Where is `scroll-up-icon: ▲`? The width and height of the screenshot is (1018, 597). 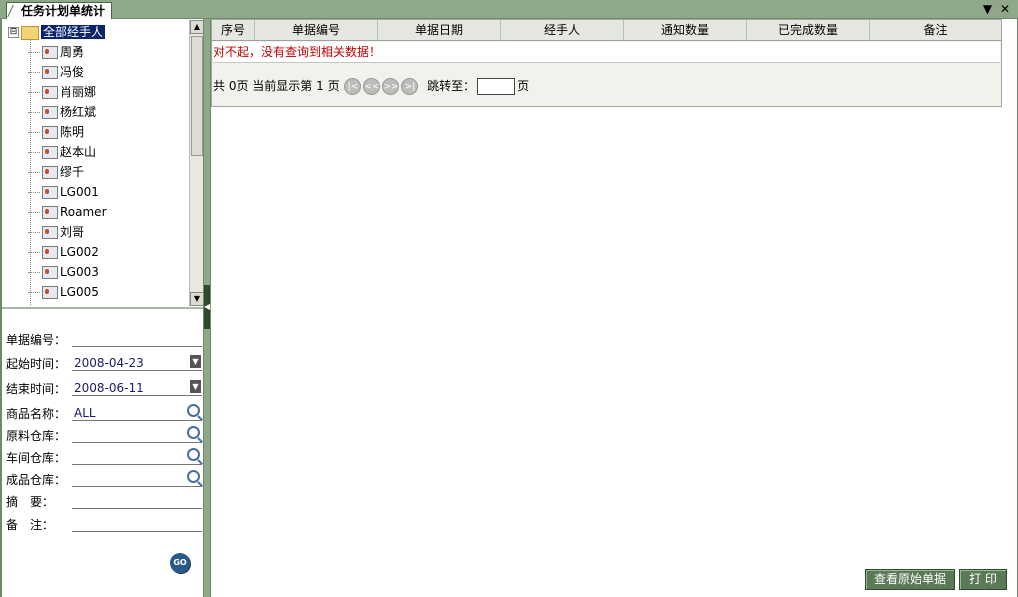
scroll-up-icon: ▲ is located at coordinates (197, 27).